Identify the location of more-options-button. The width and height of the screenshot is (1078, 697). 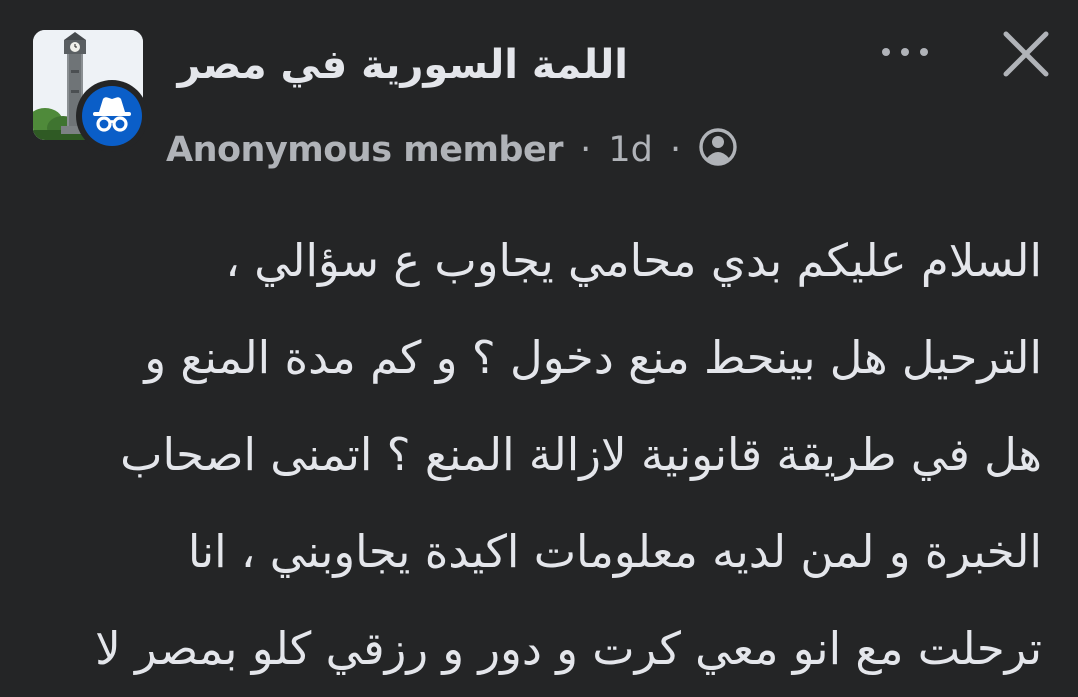
(905, 52).